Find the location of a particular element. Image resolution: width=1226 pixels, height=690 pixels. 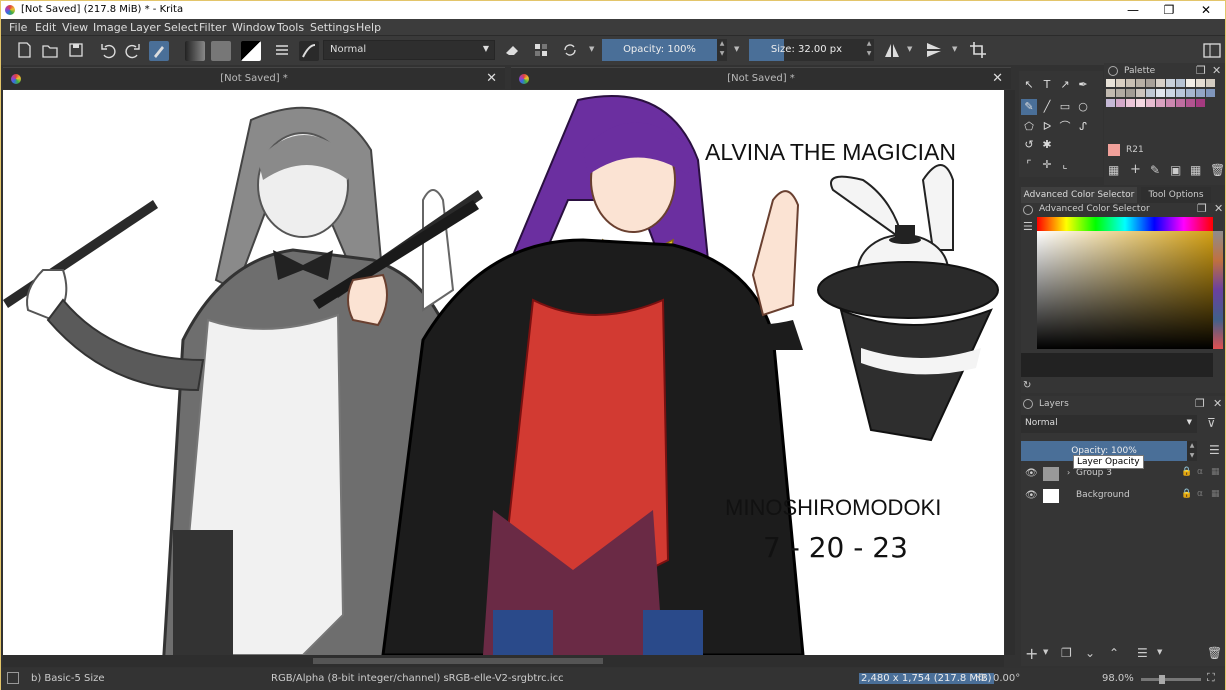

document-tab-2: [Not Saved] * ✕ is located at coordinates (761, 78).